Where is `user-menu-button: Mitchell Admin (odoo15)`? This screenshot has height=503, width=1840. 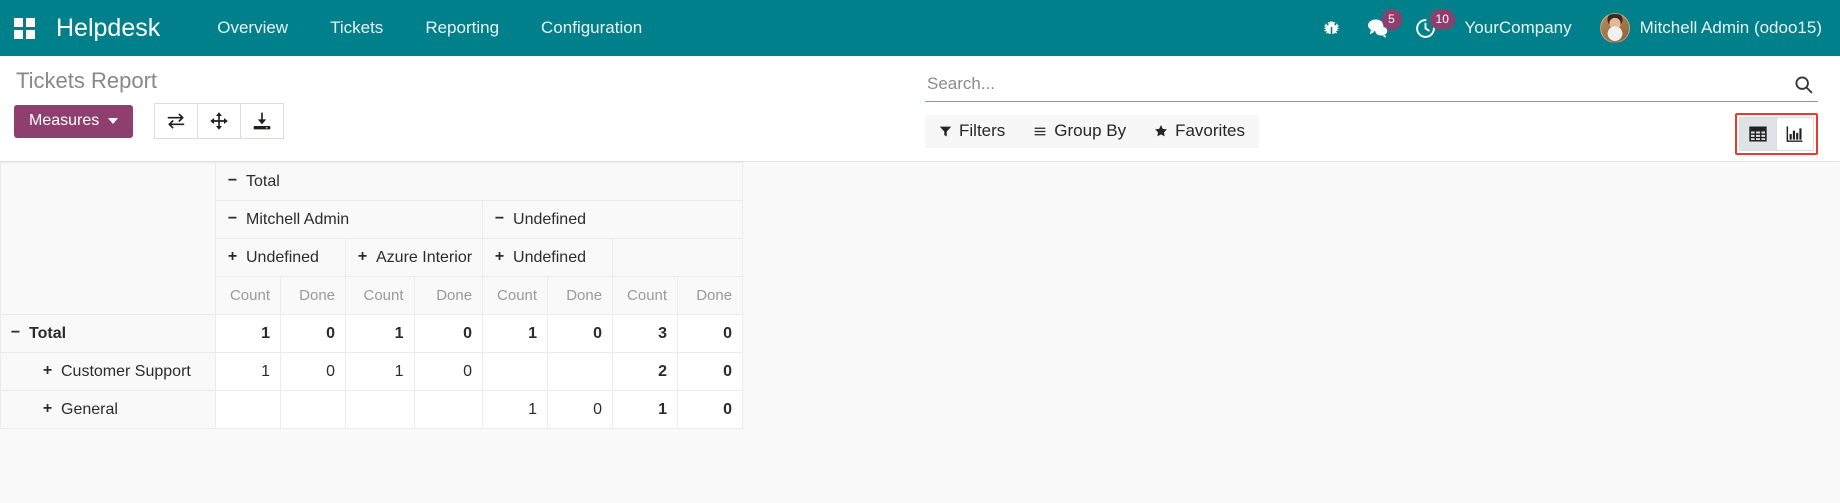 user-menu-button: Mitchell Admin (odoo15) is located at coordinates (1705, 28).